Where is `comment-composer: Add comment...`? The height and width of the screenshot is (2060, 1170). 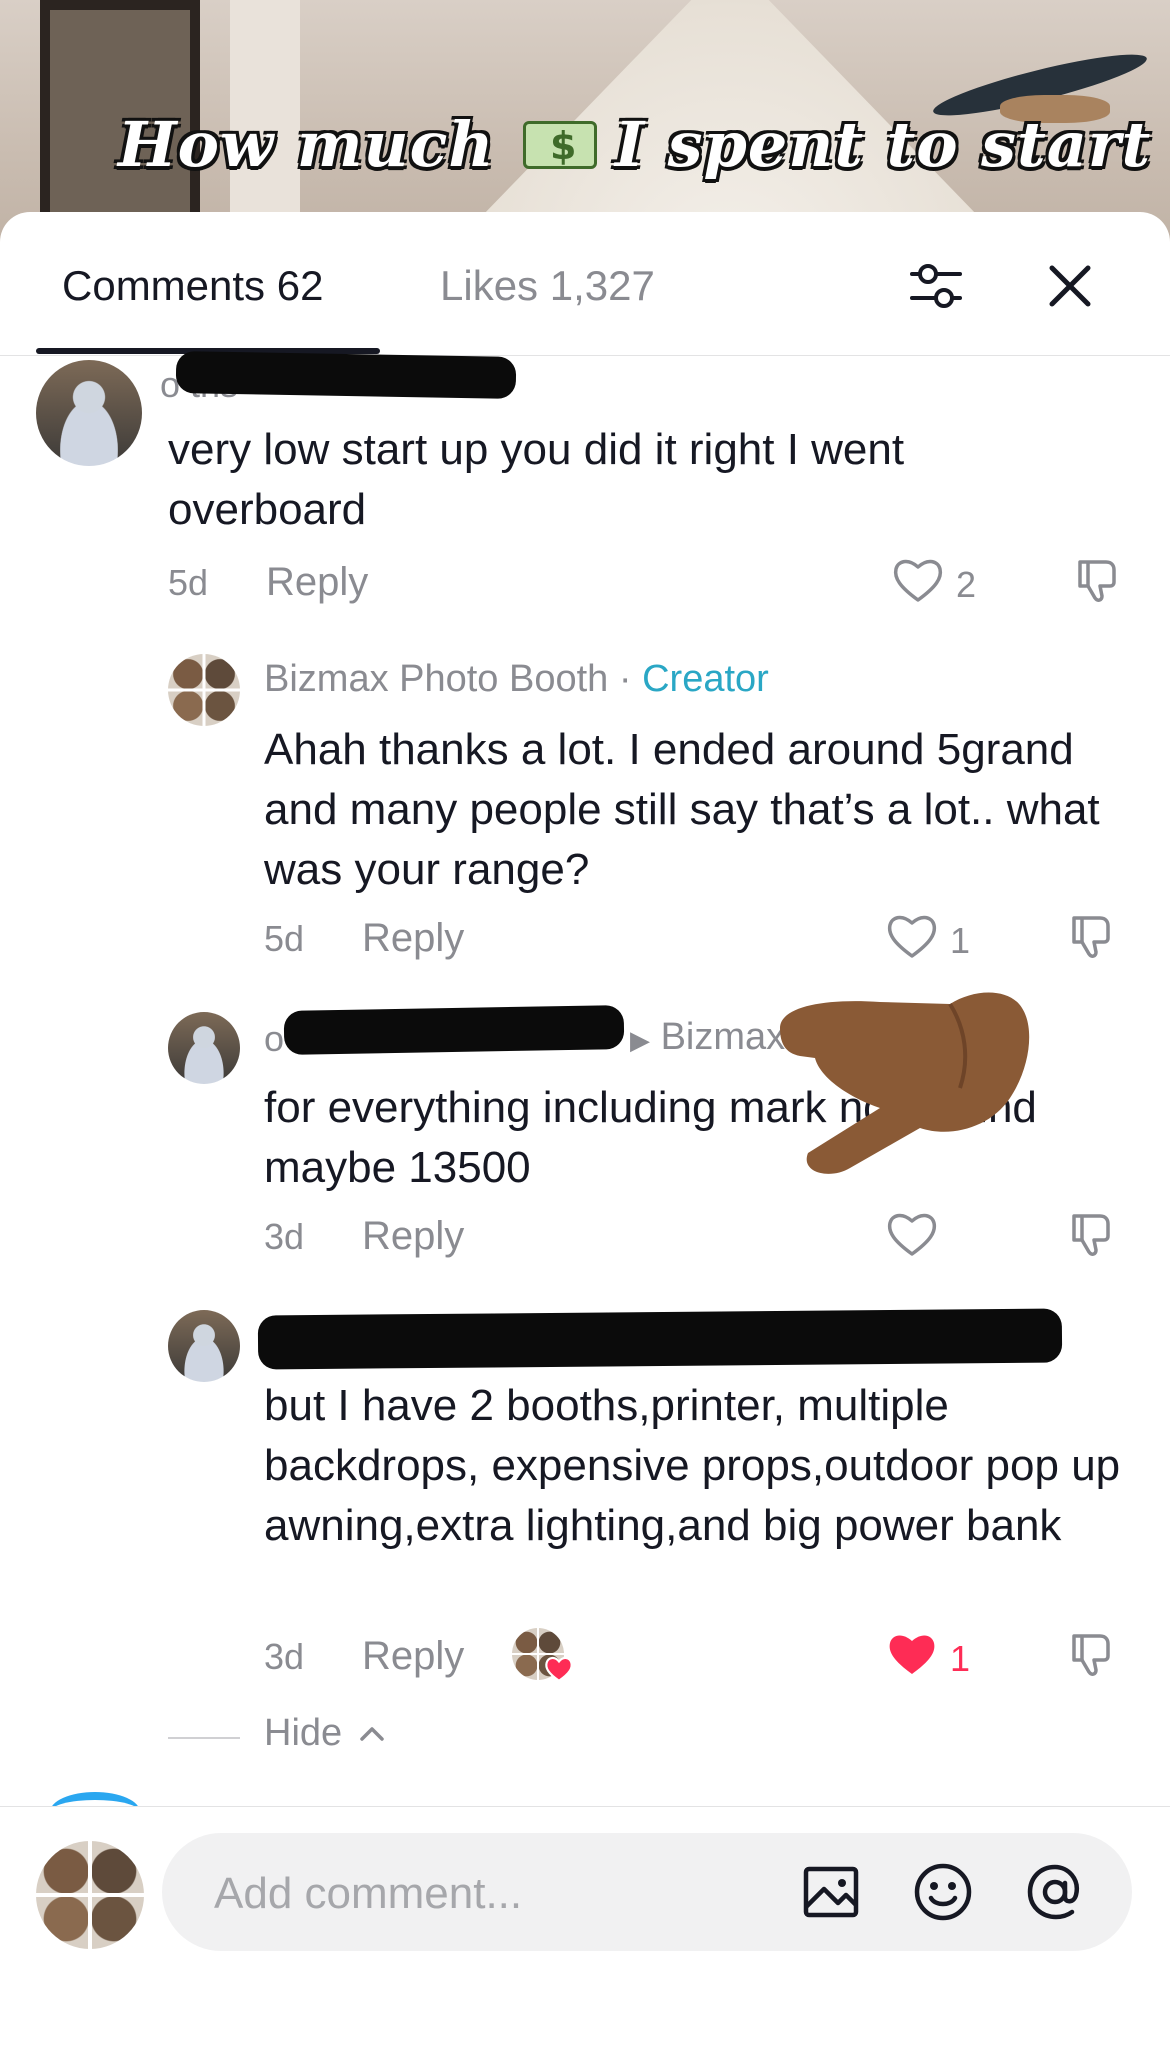
comment-composer: Add comment... is located at coordinates (585, 1933).